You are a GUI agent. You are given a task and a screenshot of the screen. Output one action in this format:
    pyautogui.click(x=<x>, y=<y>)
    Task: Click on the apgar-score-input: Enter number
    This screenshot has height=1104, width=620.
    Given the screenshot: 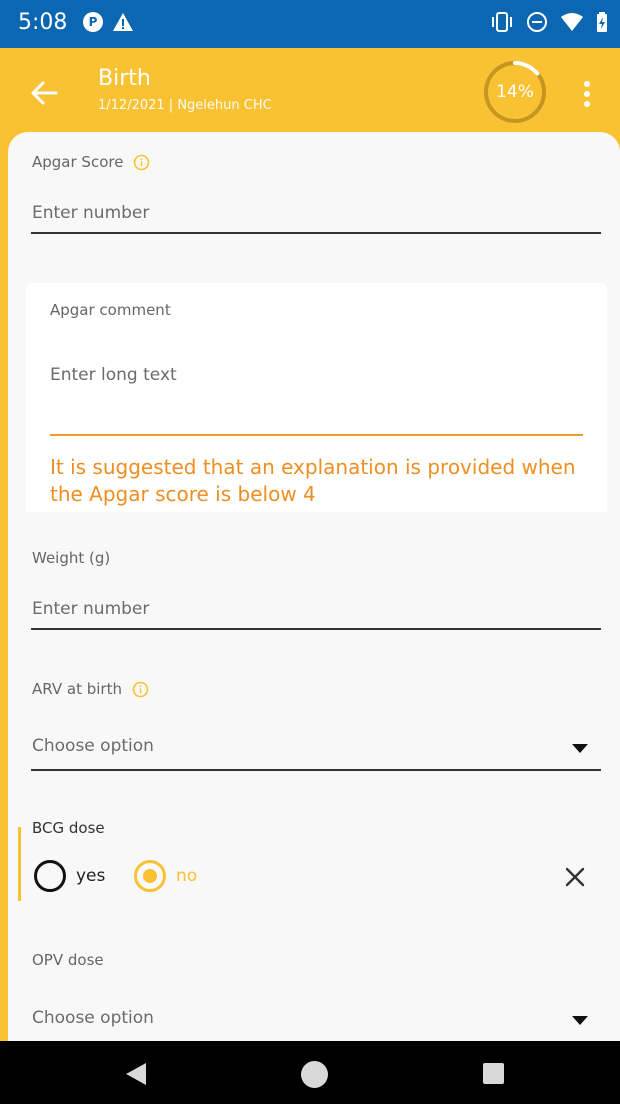 What is the action you would take?
    pyautogui.click(x=90, y=213)
    